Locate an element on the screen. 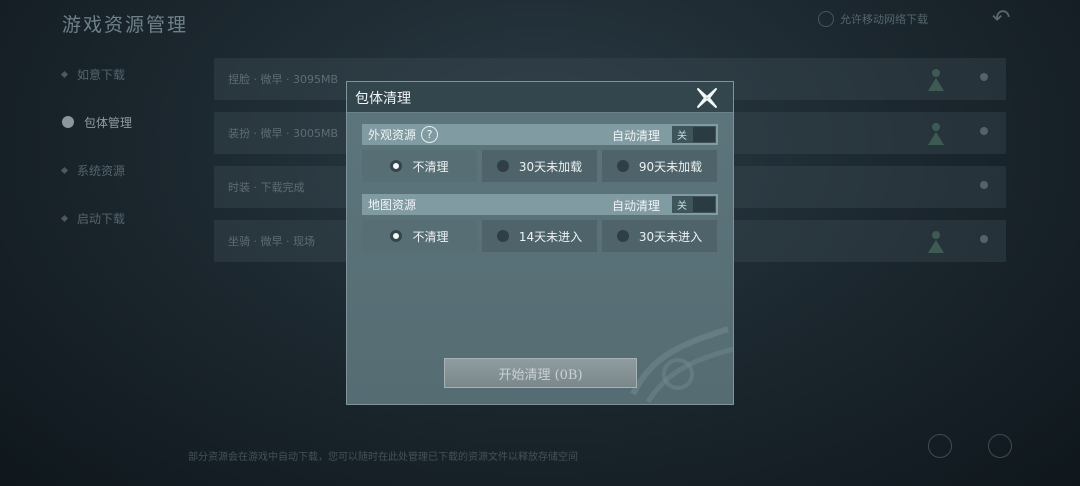 This screenshot has height=486, width=1080. close-icon is located at coordinates (707, 98).